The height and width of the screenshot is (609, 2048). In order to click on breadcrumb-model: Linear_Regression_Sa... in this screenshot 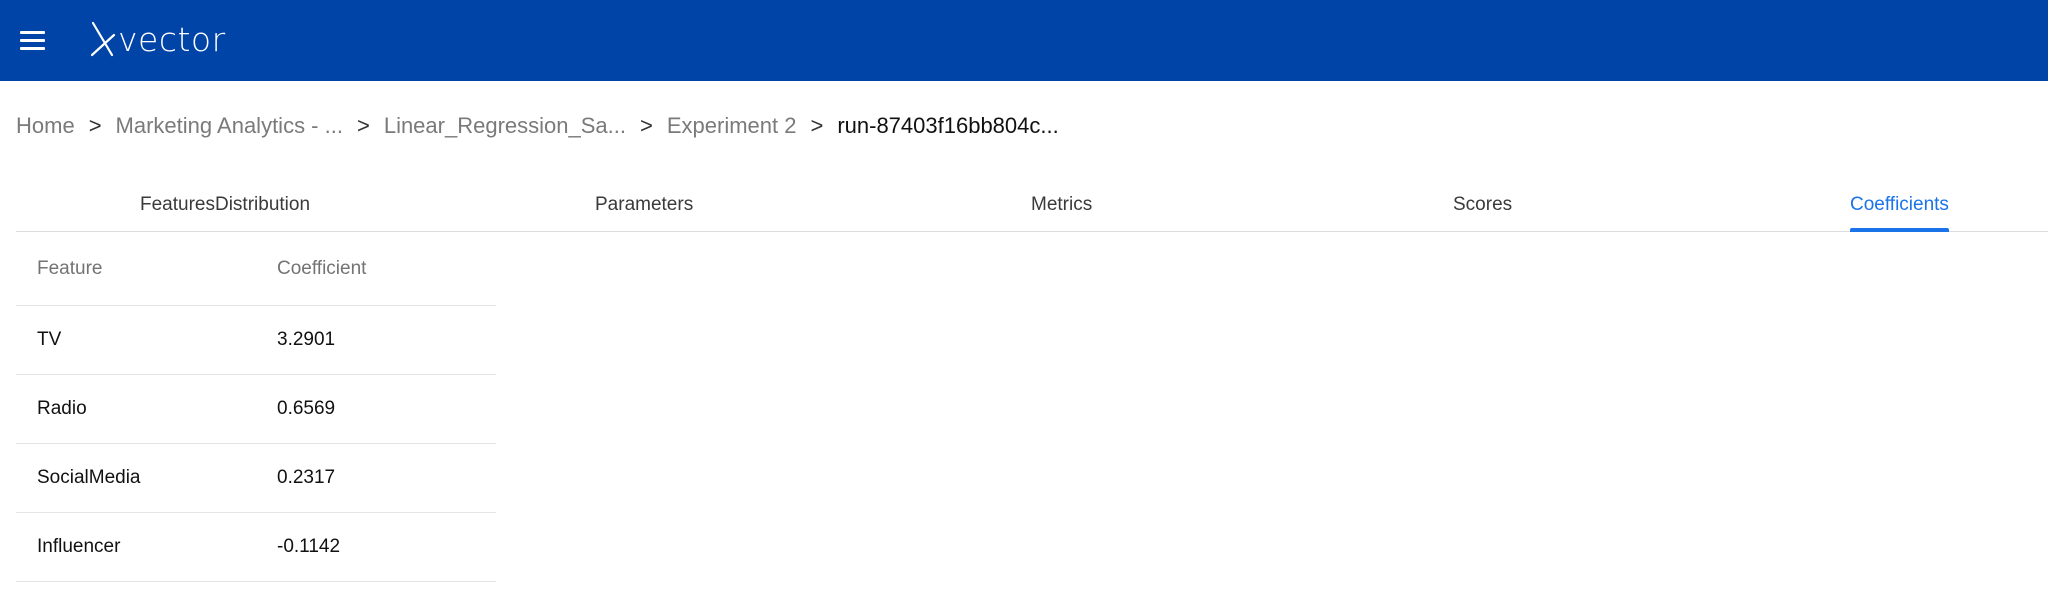, I will do `click(505, 126)`.